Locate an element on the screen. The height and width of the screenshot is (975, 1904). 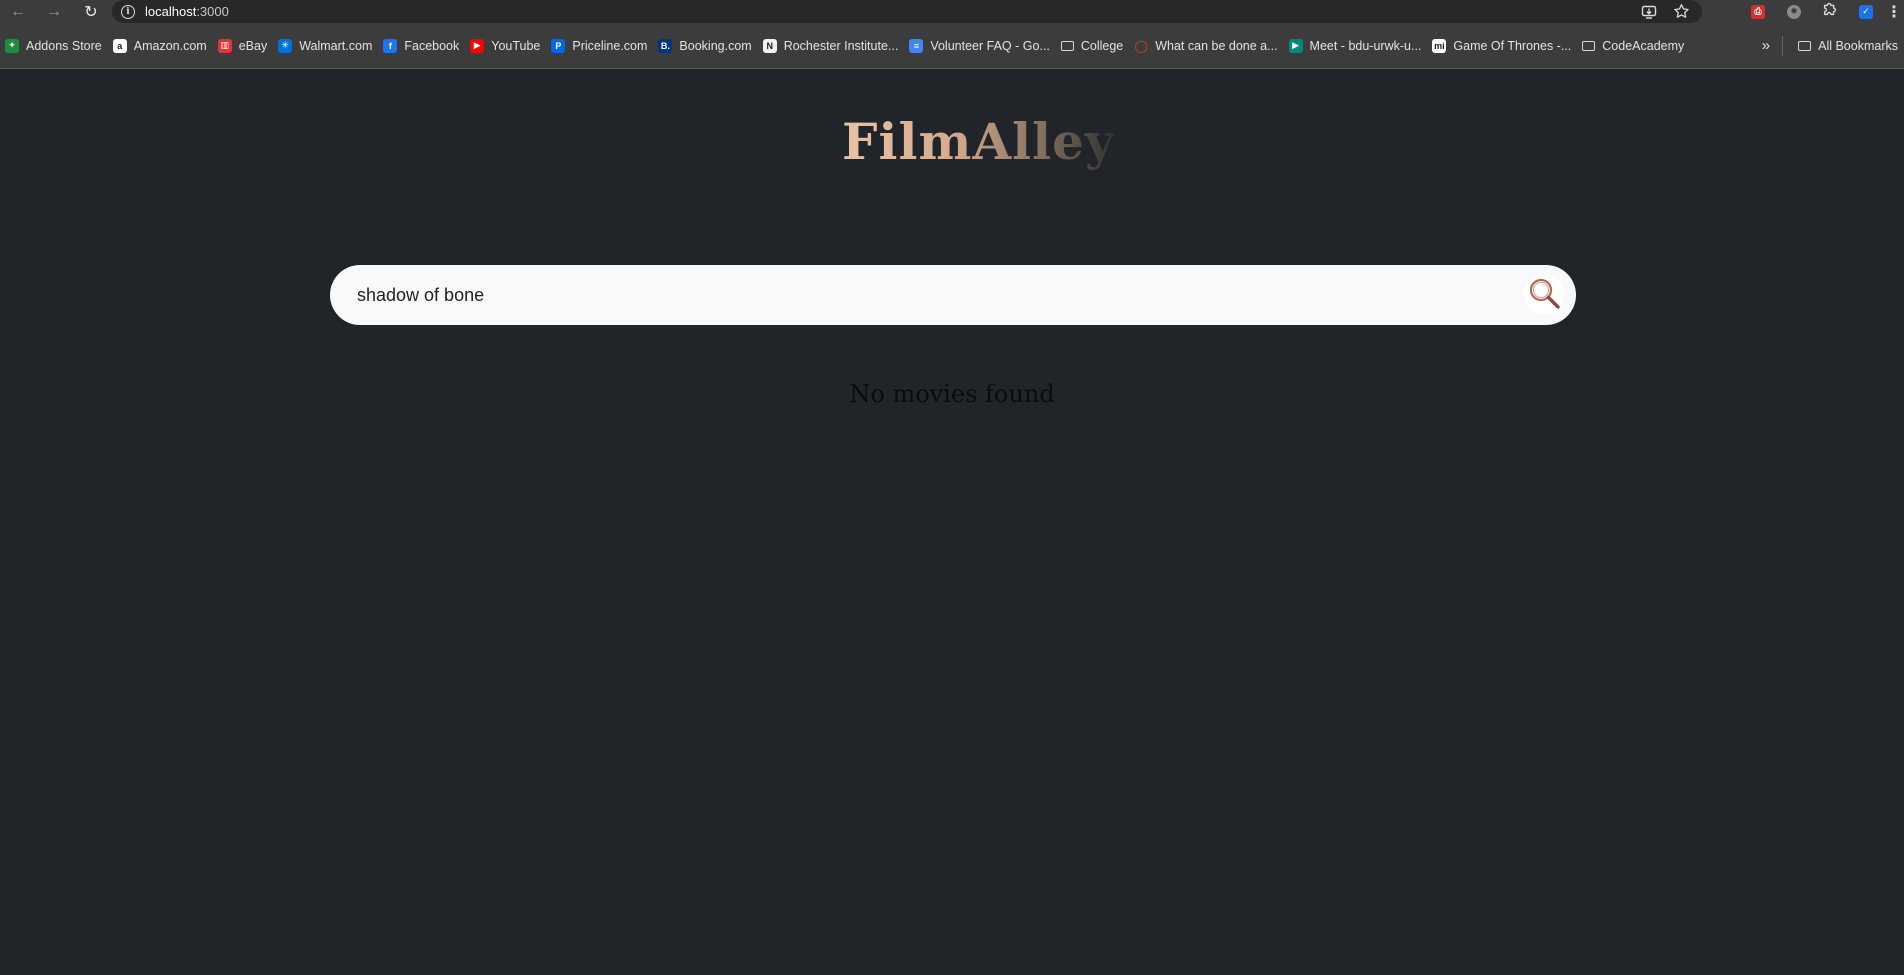
browser-menu-button: ⋮ is located at coordinates (1894, 11).